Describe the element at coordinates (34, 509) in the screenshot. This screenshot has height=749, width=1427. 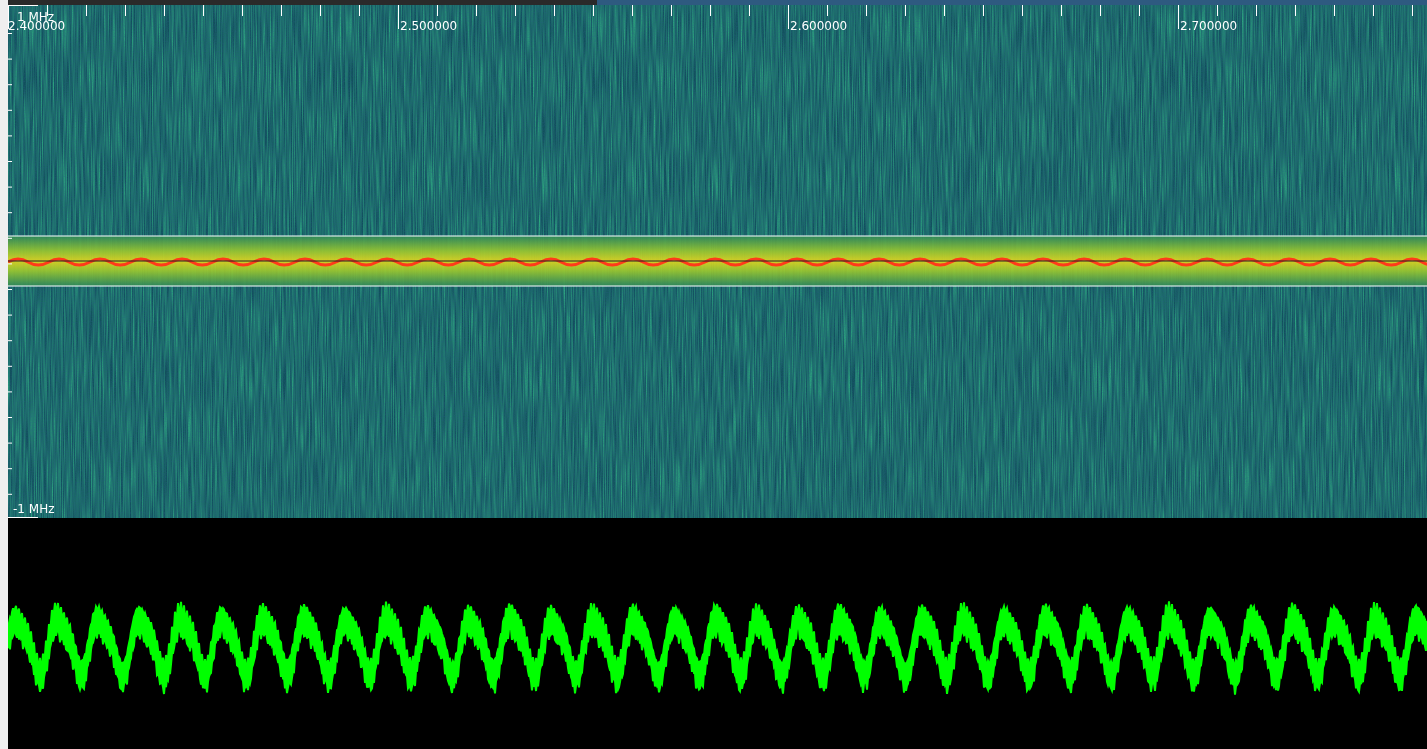
I see `frequency-scale-label: -1 MHz` at that location.